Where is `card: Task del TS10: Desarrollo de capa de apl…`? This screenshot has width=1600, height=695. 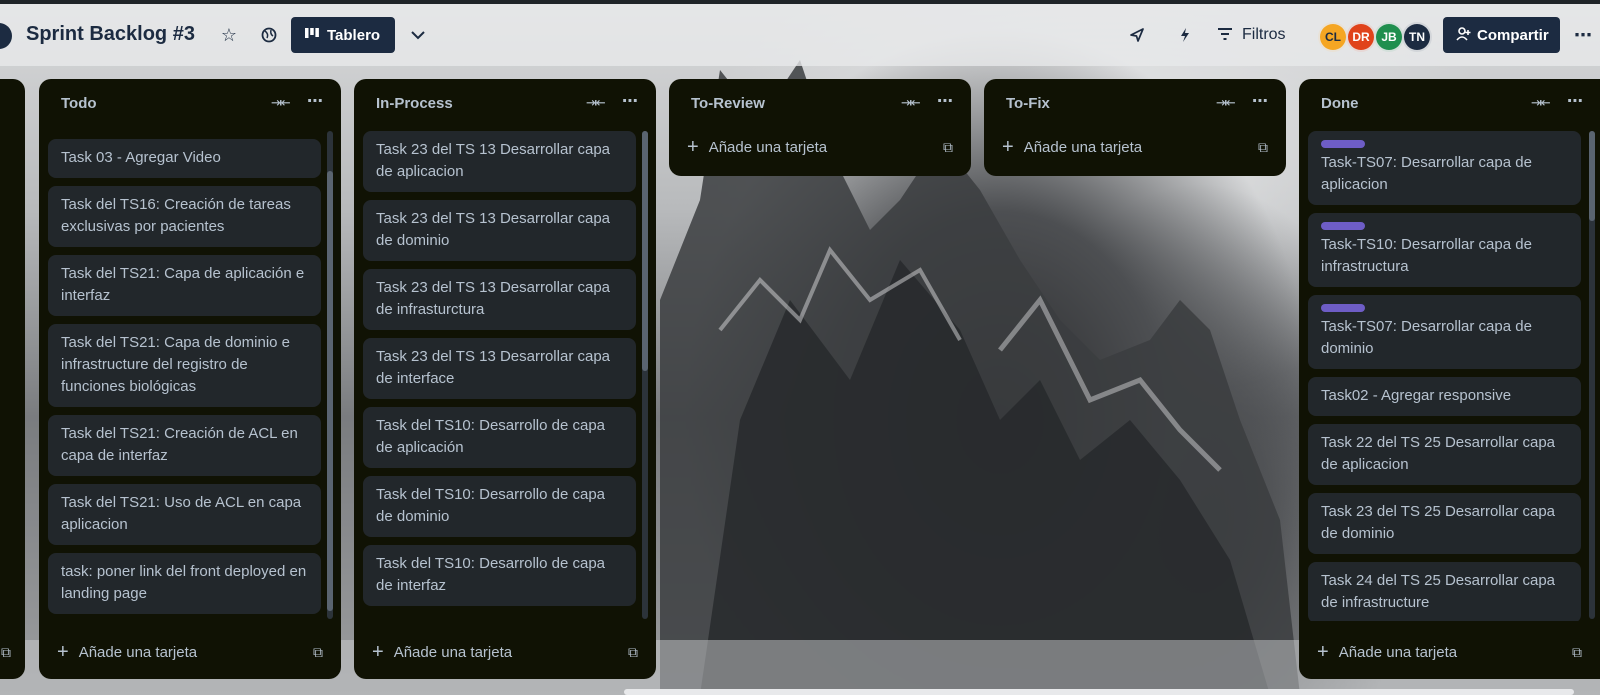 card: Task del TS10: Desarrollo de capa de apl… is located at coordinates (499, 437).